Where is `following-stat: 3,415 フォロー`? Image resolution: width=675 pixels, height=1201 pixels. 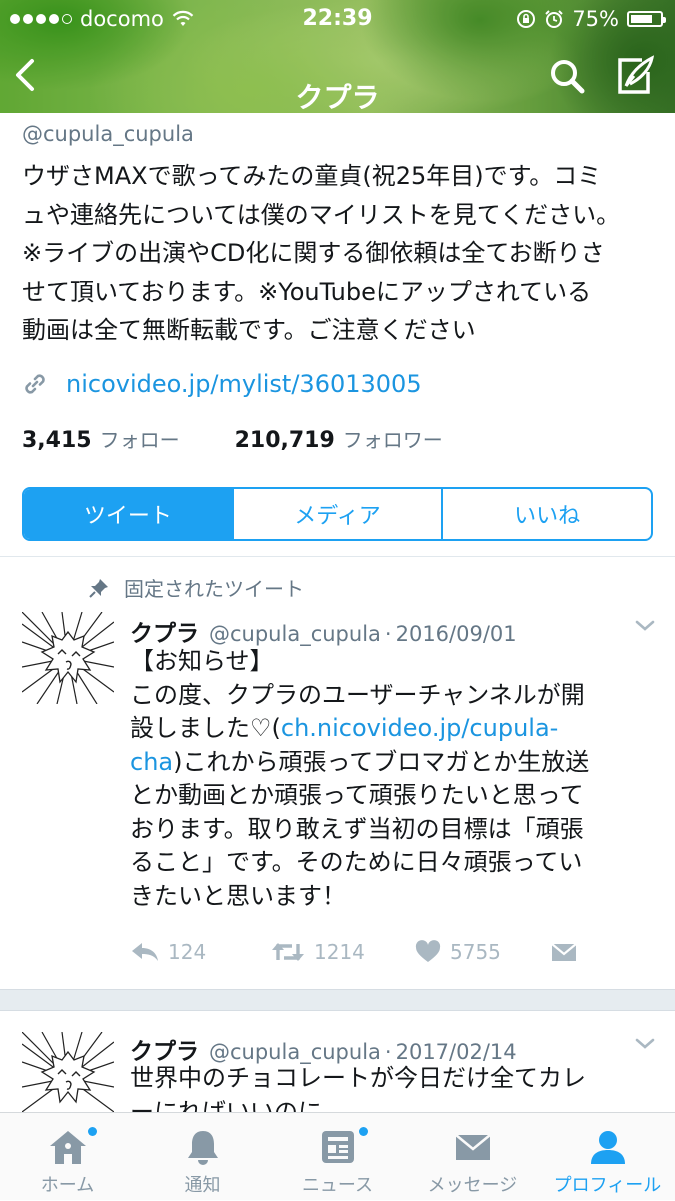 following-stat: 3,415 フォロー is located at coordinates (101, 438).